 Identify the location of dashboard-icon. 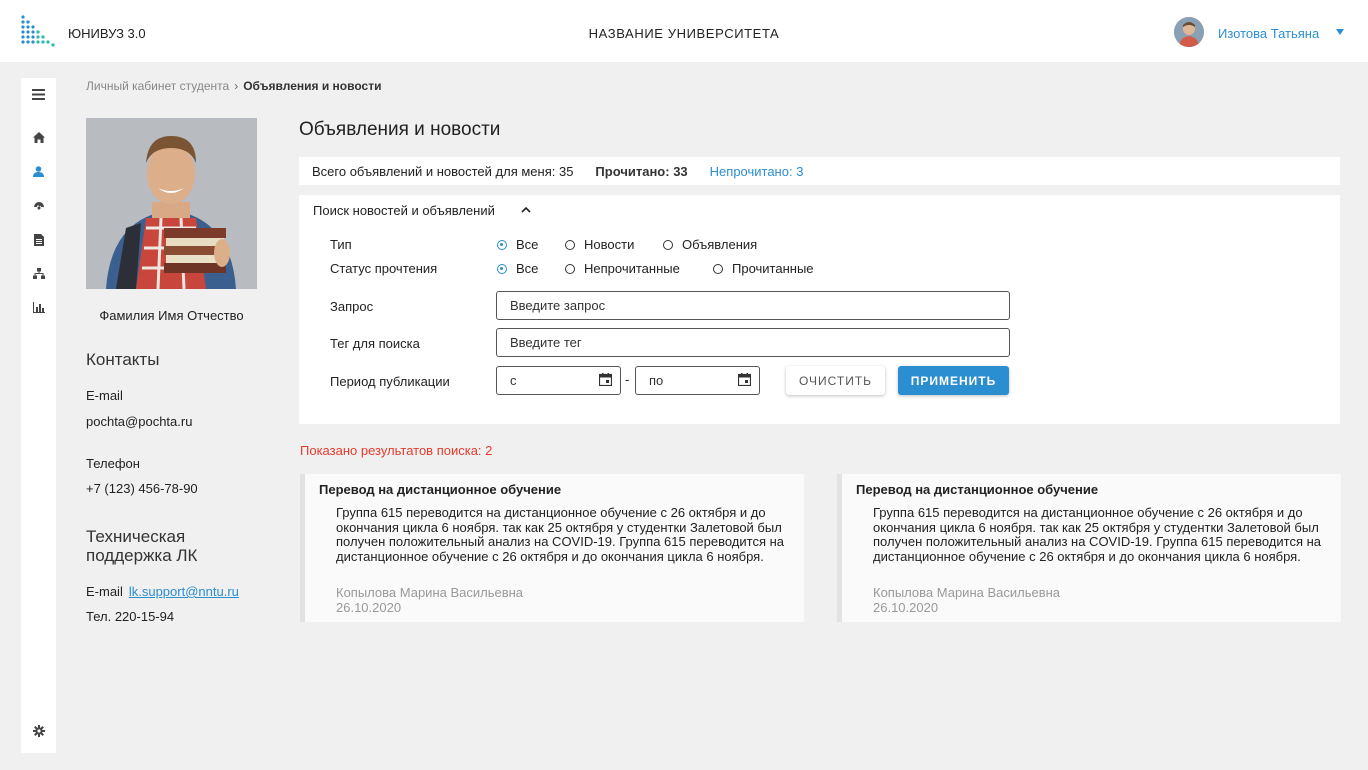
(38, 205).